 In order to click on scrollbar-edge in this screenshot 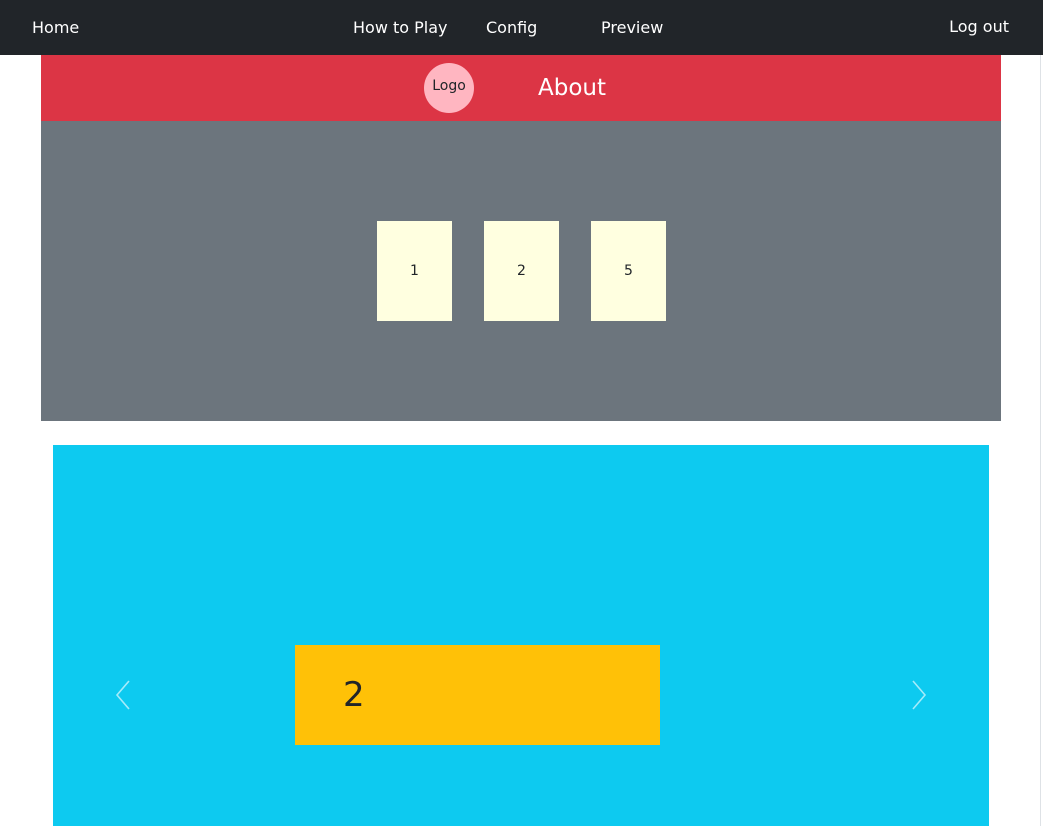, I will do `click(1040, 440)`.